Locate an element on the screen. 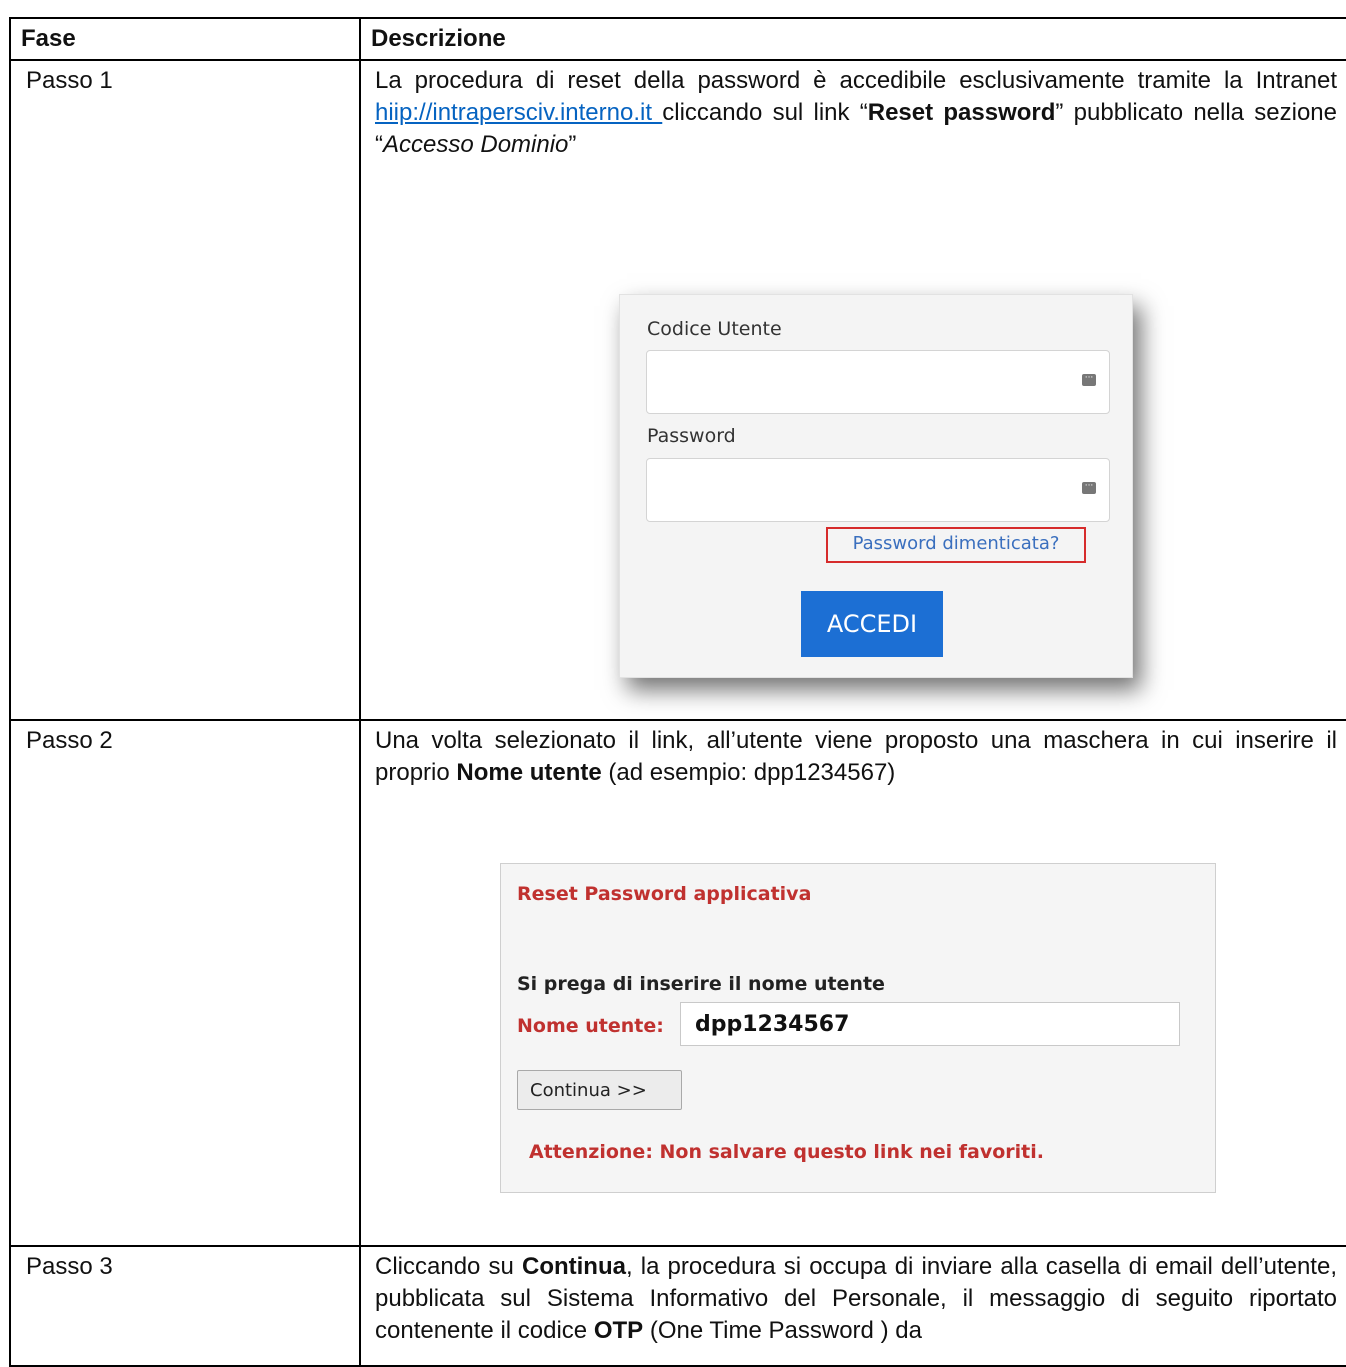 The width and height of the screenshot is (1346, 1367). header-fase: Fase is located at coordinates (185, 39).